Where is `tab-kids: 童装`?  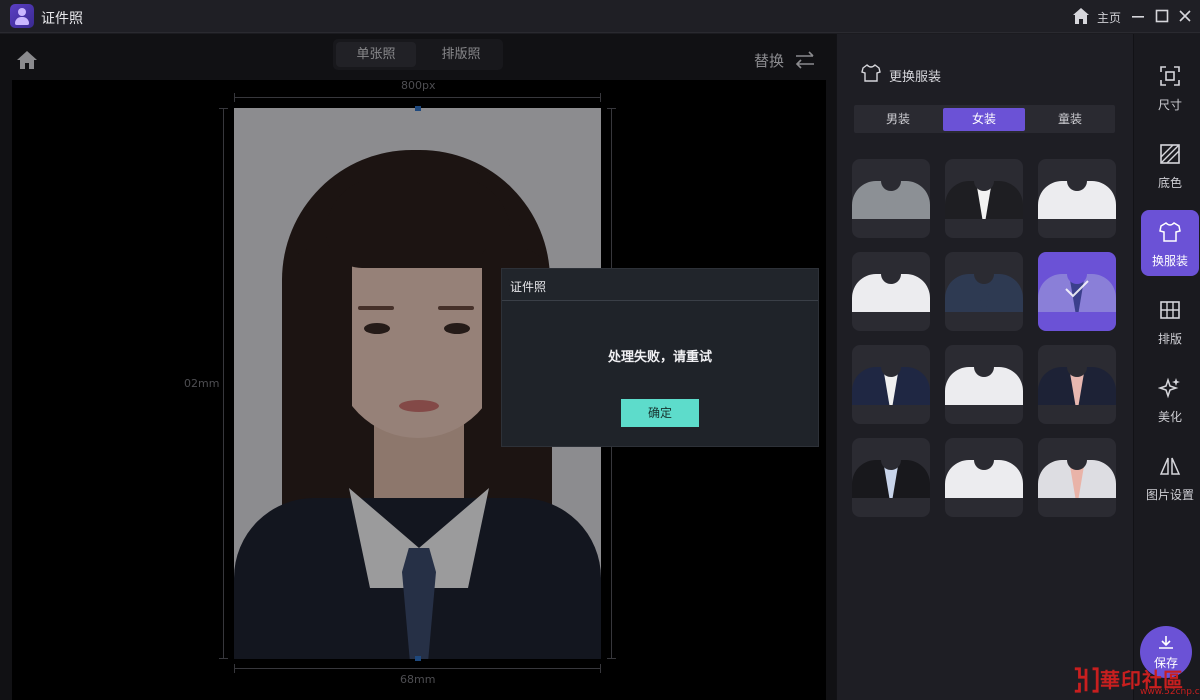
tab-kids: 童装 is located at coordinates (1070, 119).